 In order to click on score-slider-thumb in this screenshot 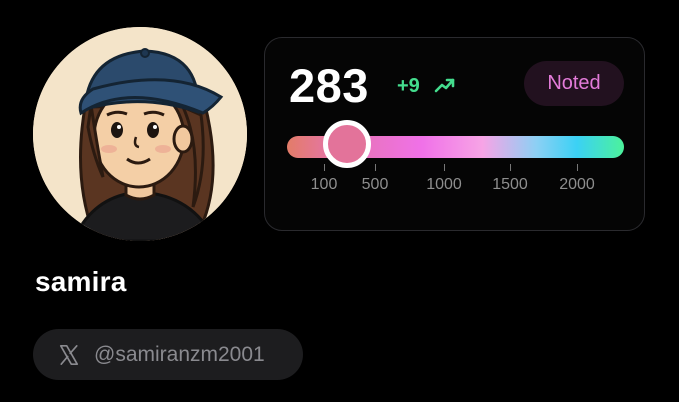, I will do `click(347, 144)`.